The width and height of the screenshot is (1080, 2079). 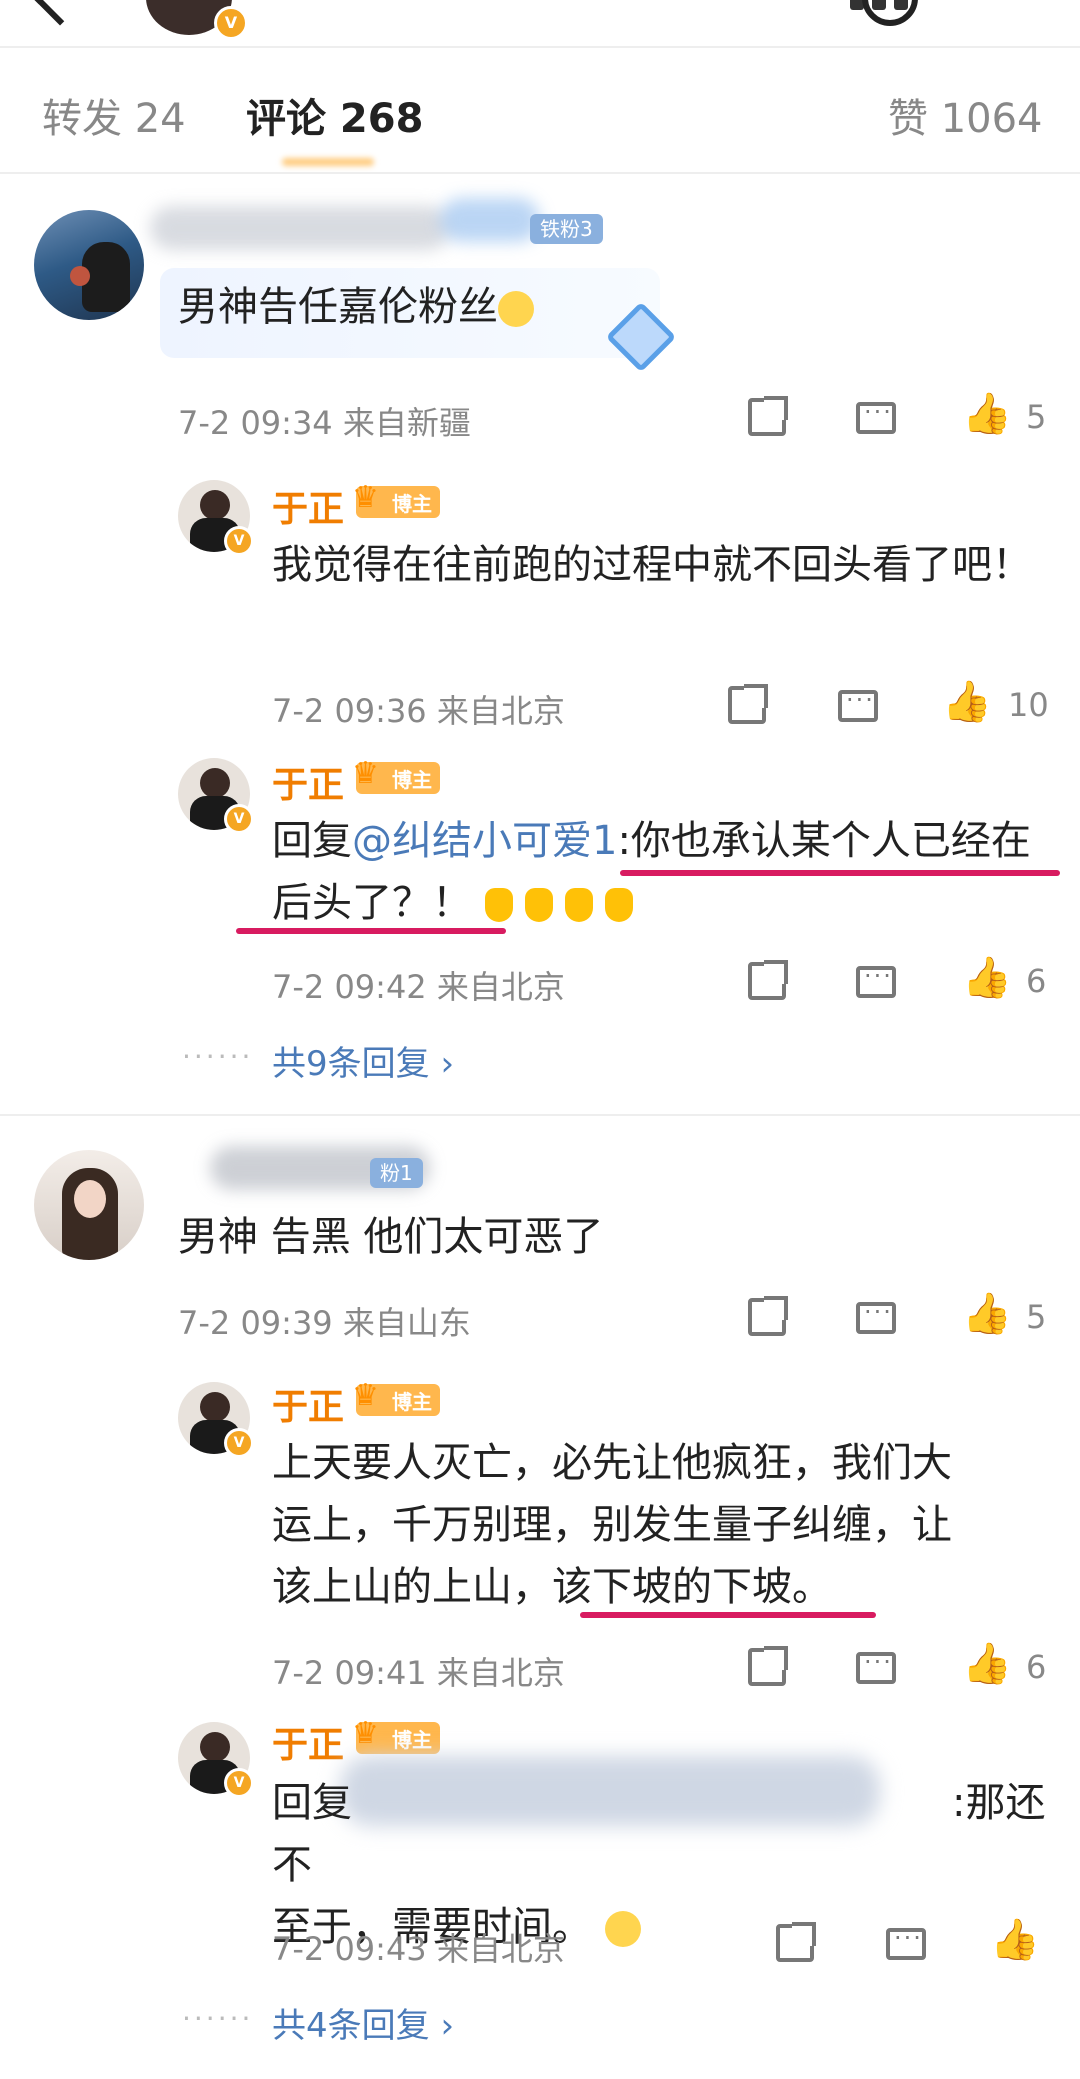 What do you see at coordinates (540, 115) in the screenshot?
I see `tab-bar: 转发 24 评论 268 赞 1064` at bounding box center [540, 115].